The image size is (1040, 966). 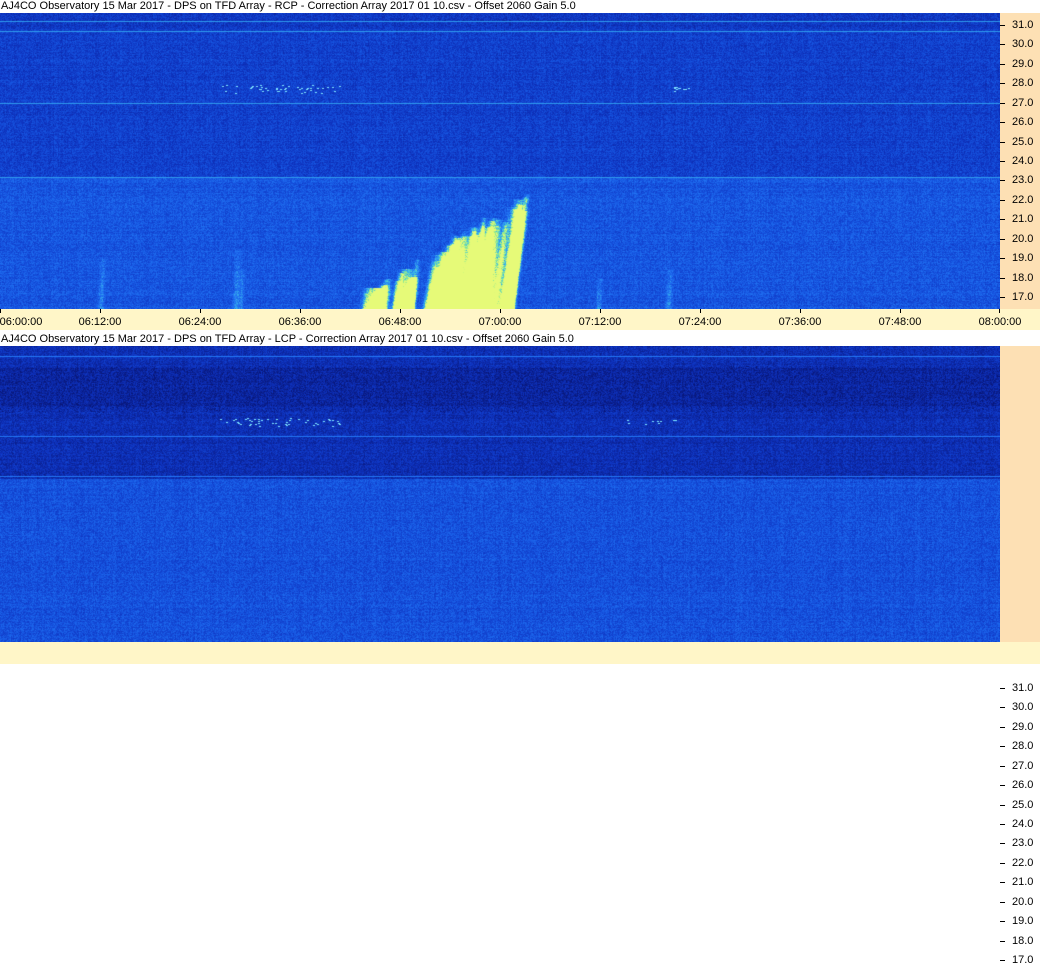 I want to click on time-tick-label: 07:24:00, so click(x=700, y=322).